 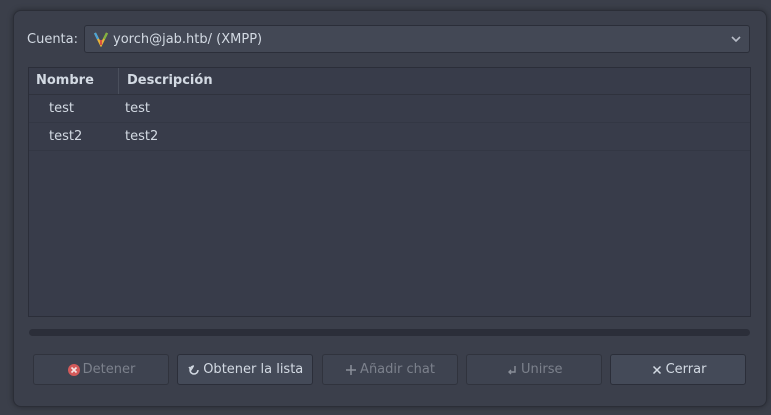 I want to click on room-name: test2, so click(x=66, y=136).